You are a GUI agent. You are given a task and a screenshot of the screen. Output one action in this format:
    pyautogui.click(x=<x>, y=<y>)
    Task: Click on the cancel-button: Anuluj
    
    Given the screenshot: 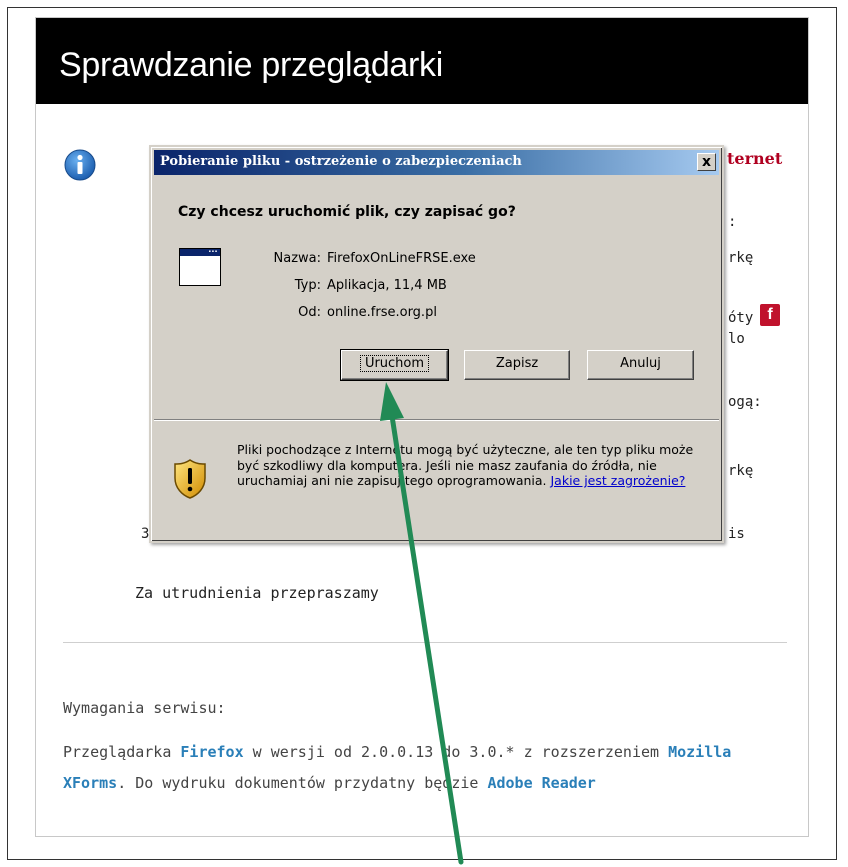 What is the action you would take?
    pyautogui.click(x=640, y=365)
    